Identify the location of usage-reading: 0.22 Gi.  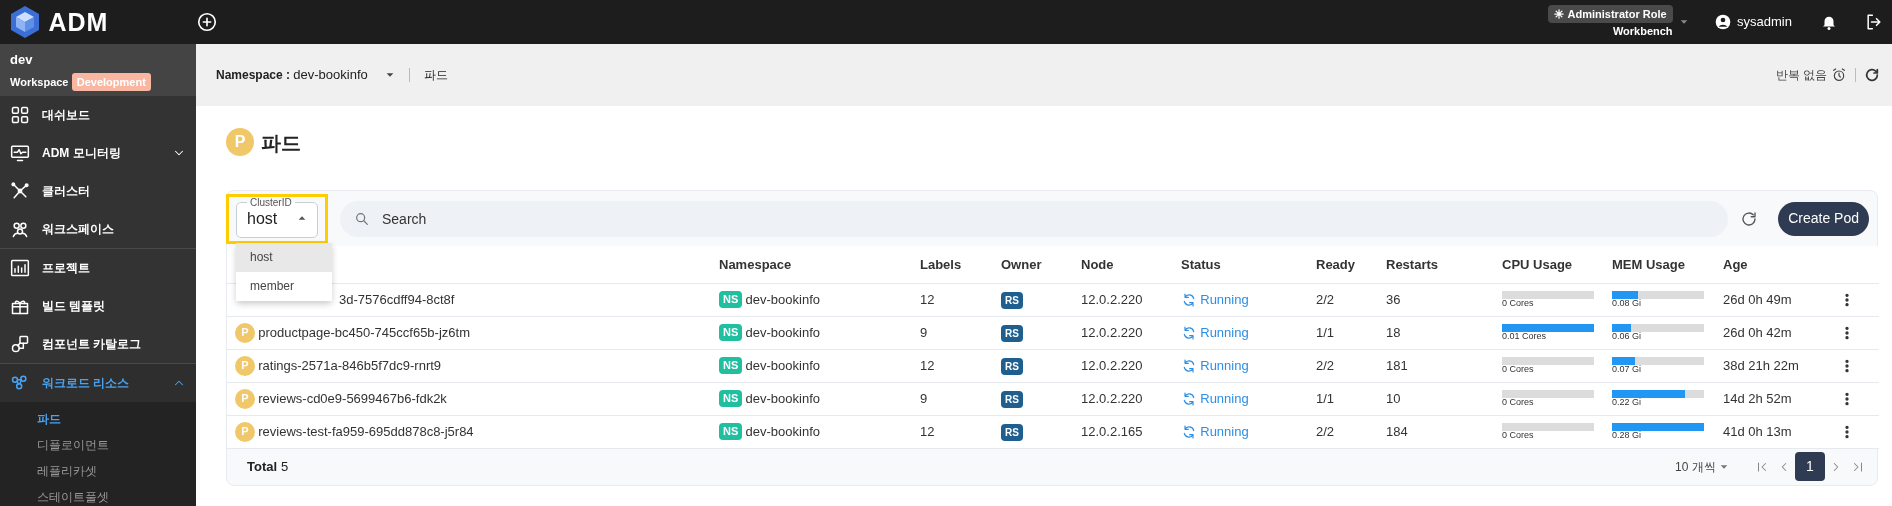
(1627, 402).